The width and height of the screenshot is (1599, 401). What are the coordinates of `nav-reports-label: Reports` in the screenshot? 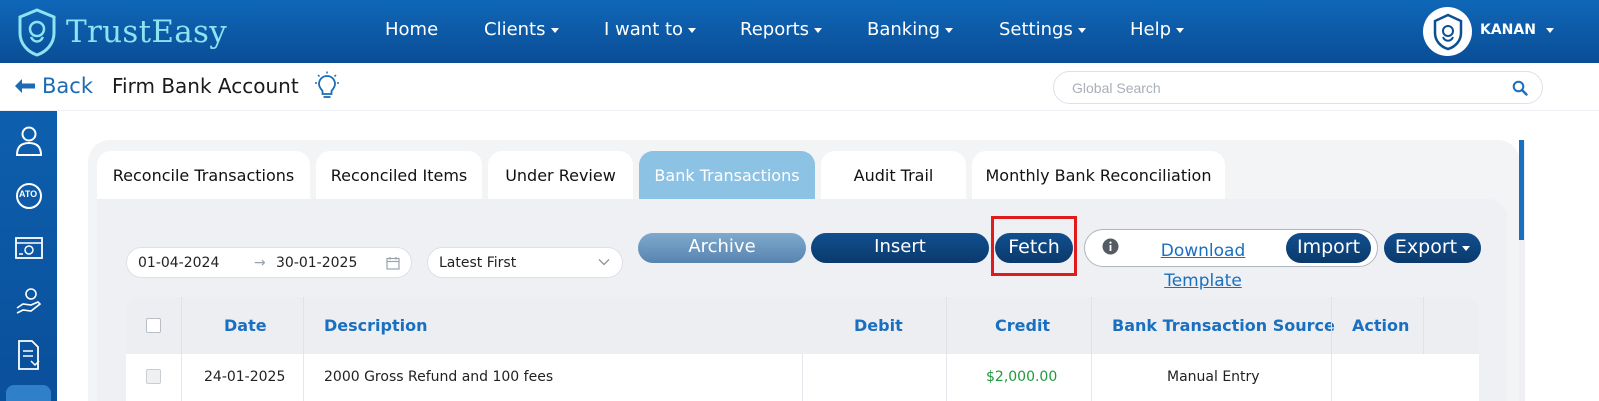 It's located at (775, 29).